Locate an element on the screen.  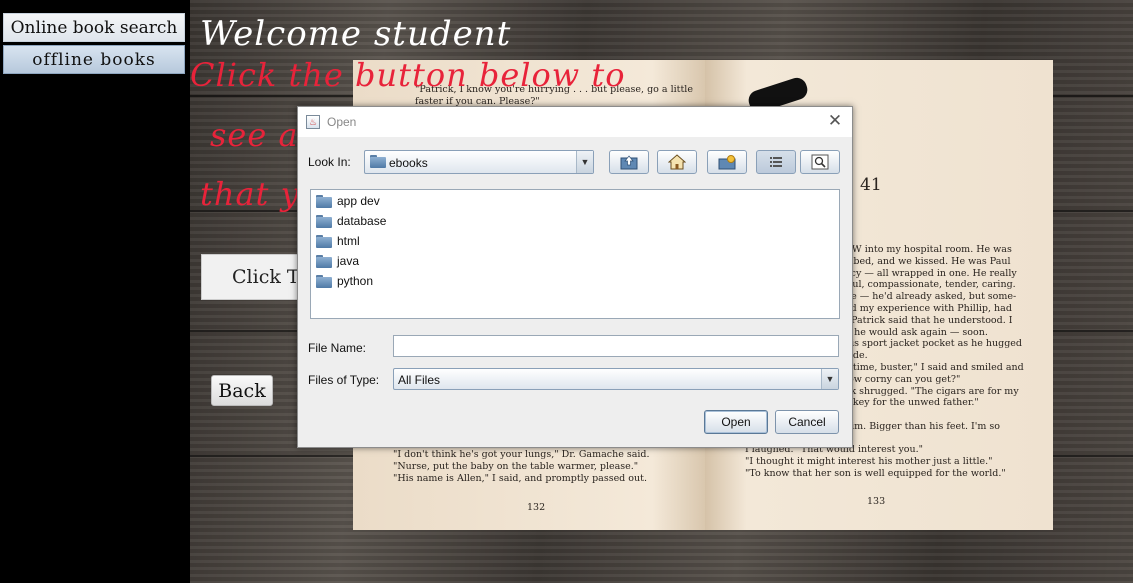
file-name-label: html is located at coordinates (348, 241).